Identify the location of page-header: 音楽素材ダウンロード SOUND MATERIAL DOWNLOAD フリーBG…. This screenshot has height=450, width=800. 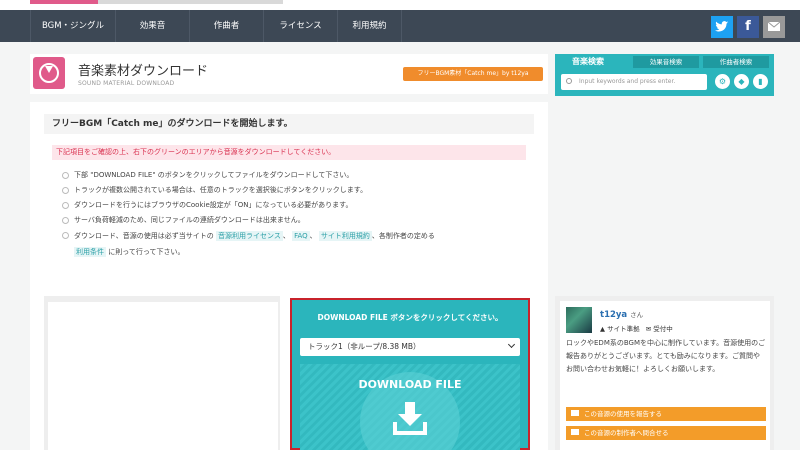
(289, 74).